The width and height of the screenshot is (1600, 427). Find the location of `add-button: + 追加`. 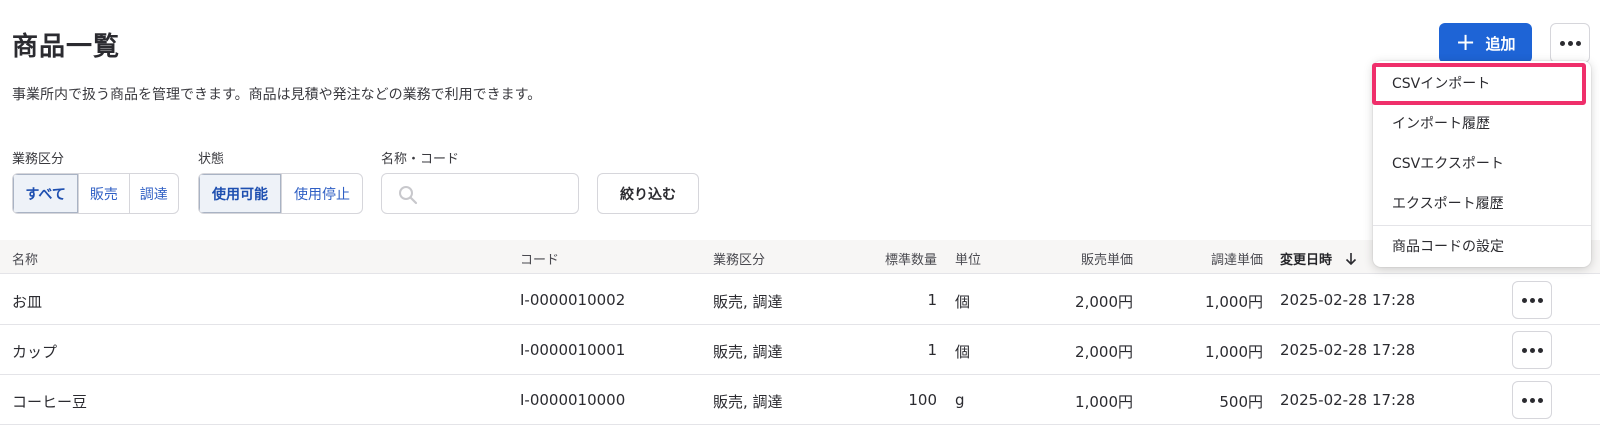

add-button: + 追加 is located at coordinates (1485, 43).